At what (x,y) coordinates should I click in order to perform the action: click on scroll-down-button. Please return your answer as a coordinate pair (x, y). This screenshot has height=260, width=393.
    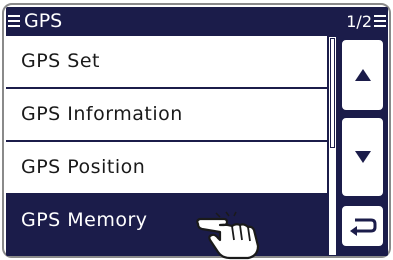
    Looking at the image, I should click on (362, 157).